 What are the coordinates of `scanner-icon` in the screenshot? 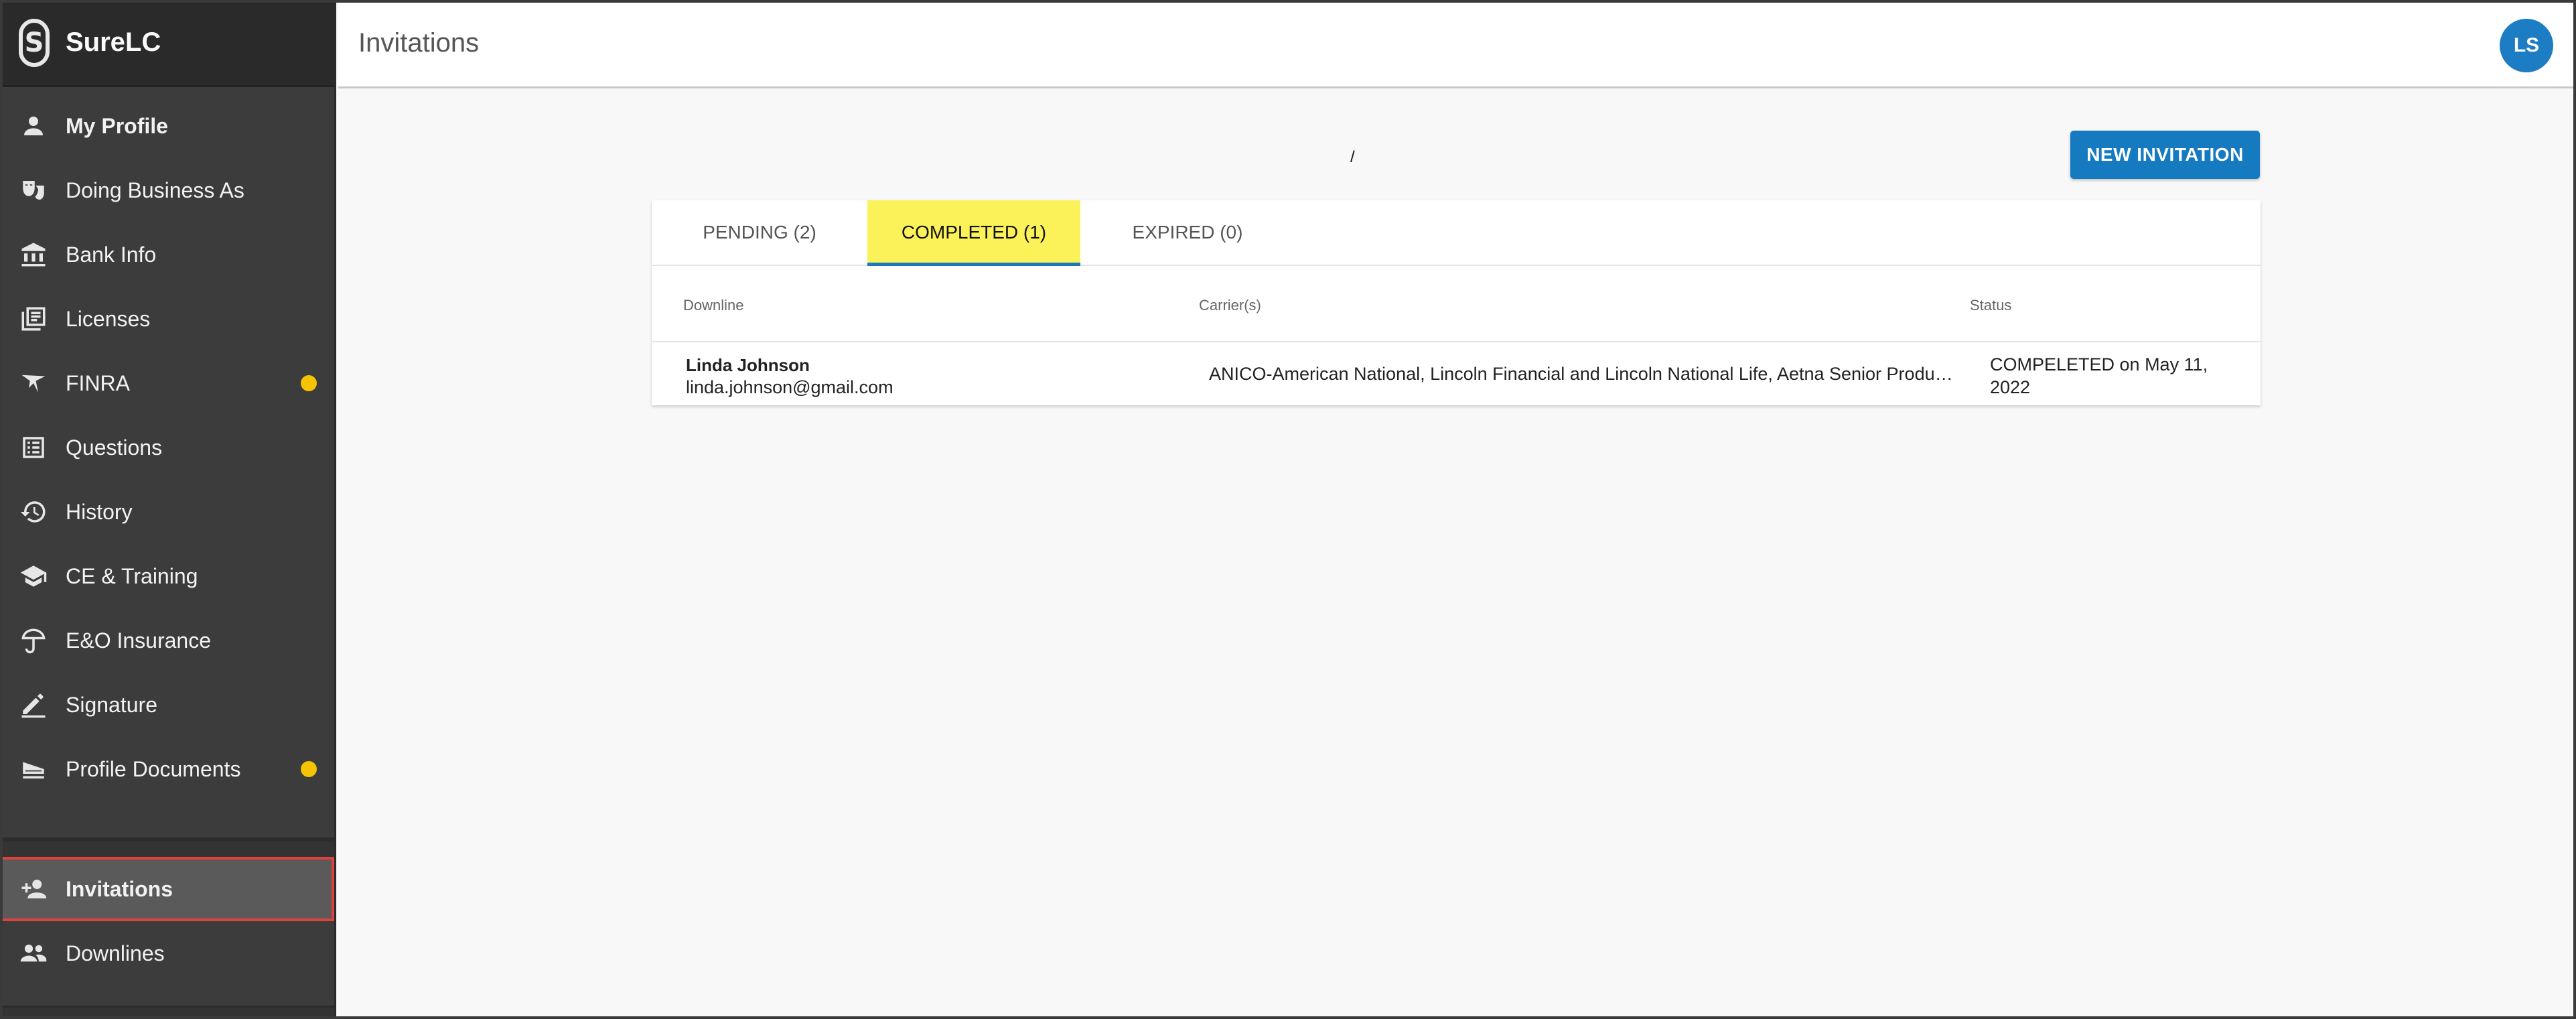 It's located at (33, 769).